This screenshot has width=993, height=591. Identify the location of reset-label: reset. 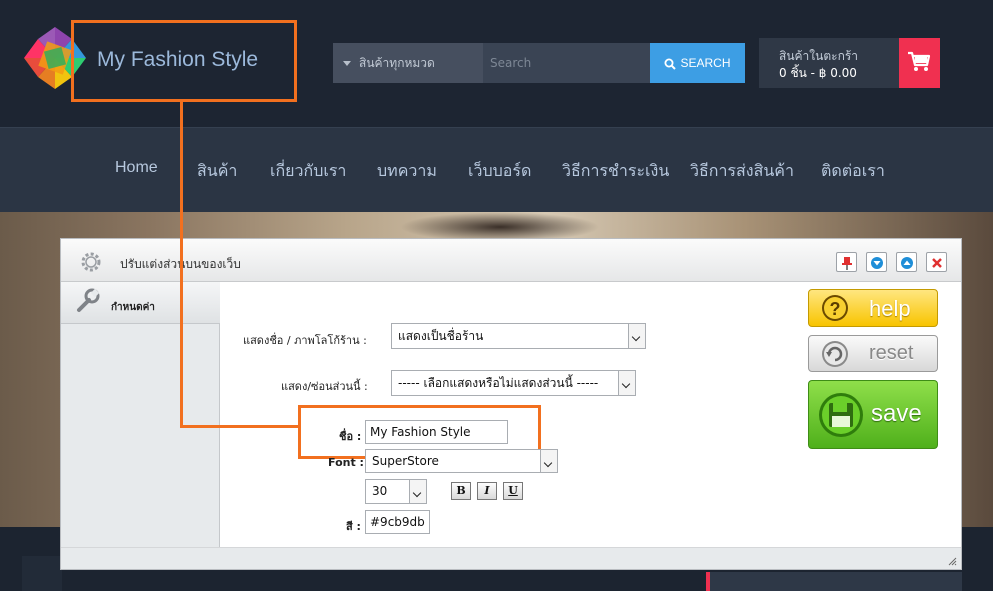
(891, 353).